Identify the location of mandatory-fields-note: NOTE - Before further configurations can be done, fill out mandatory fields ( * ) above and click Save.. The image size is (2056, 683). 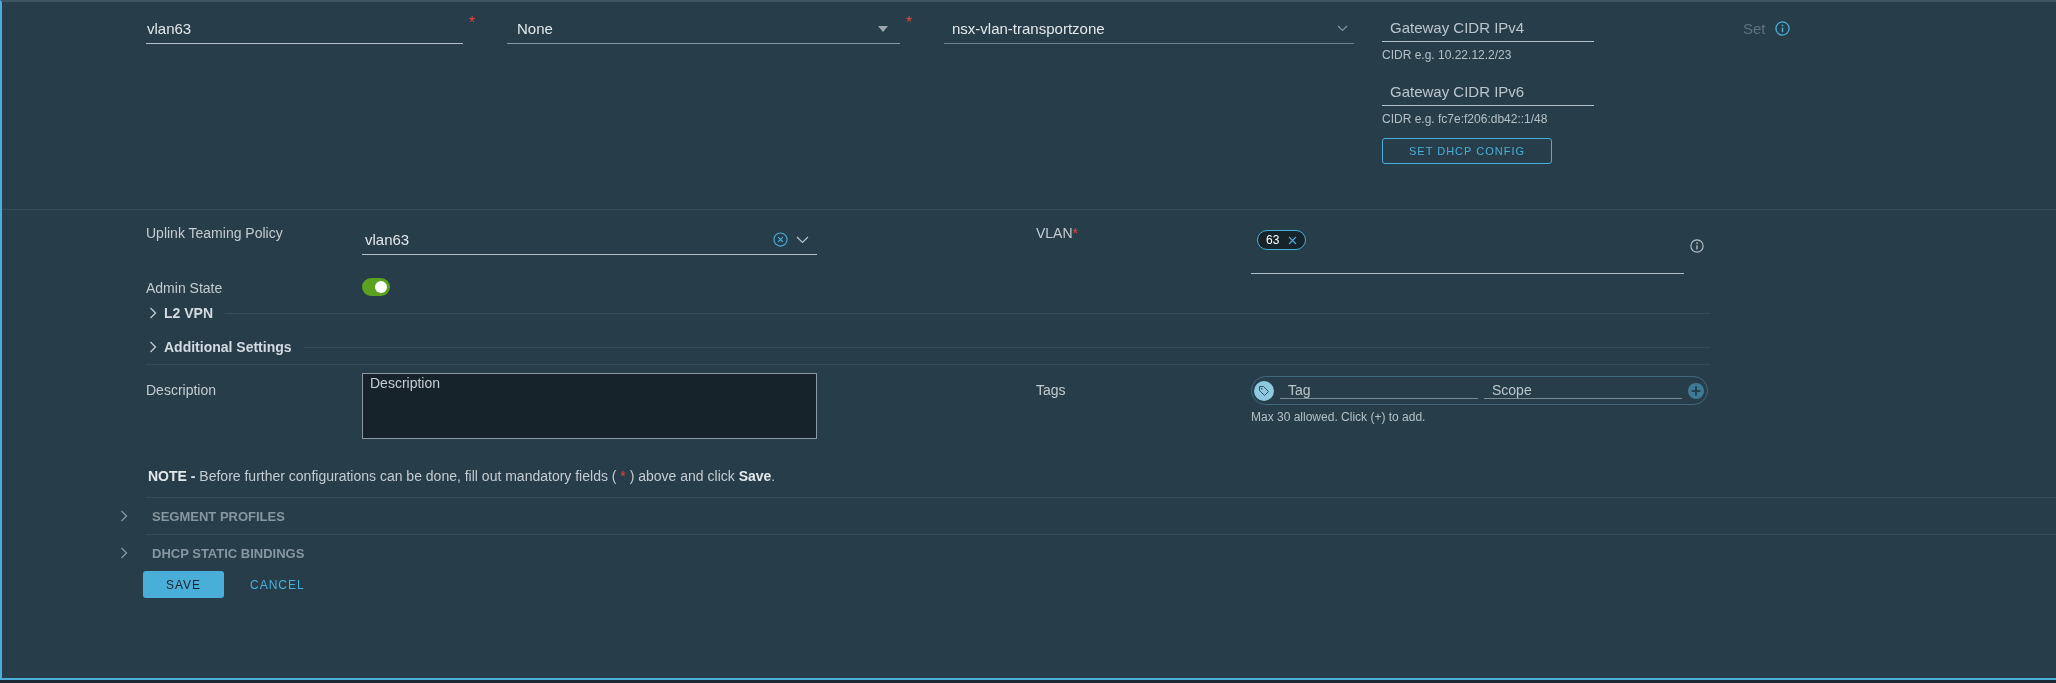
(462, 476).